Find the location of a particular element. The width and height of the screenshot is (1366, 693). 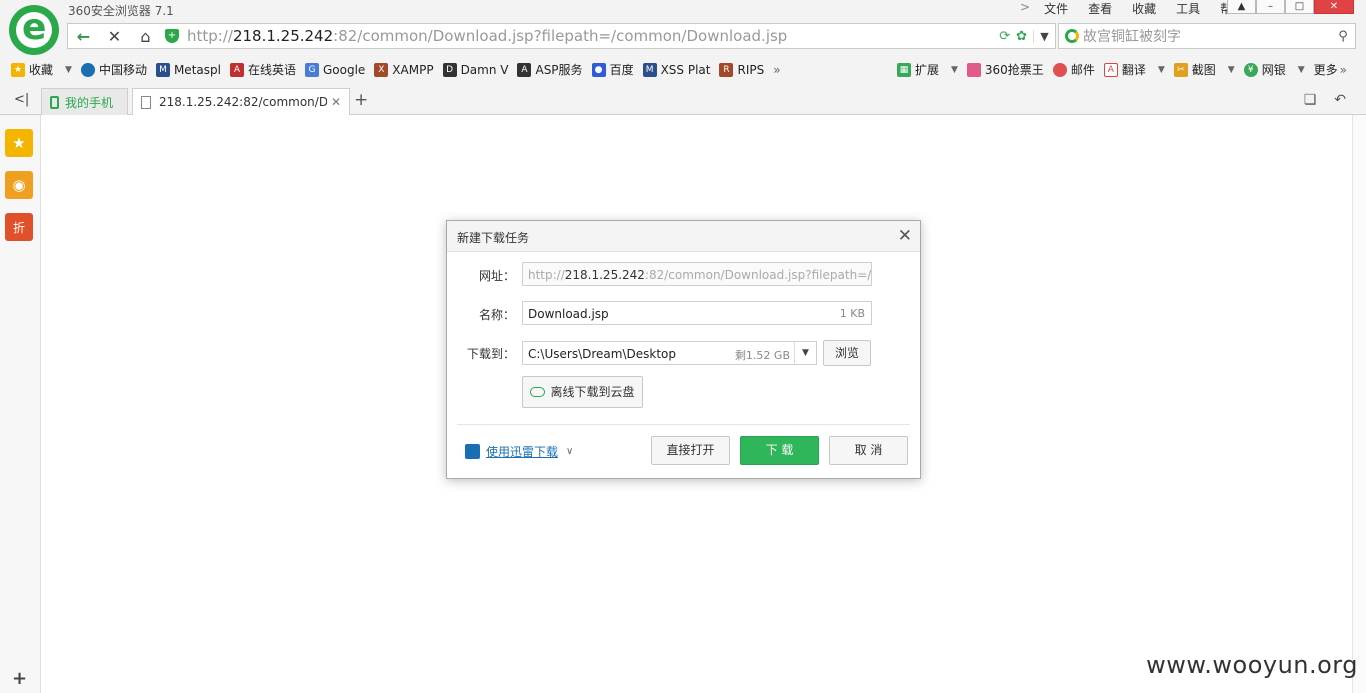

weibo-icon: ◉ is located at coordinates (19, 185).